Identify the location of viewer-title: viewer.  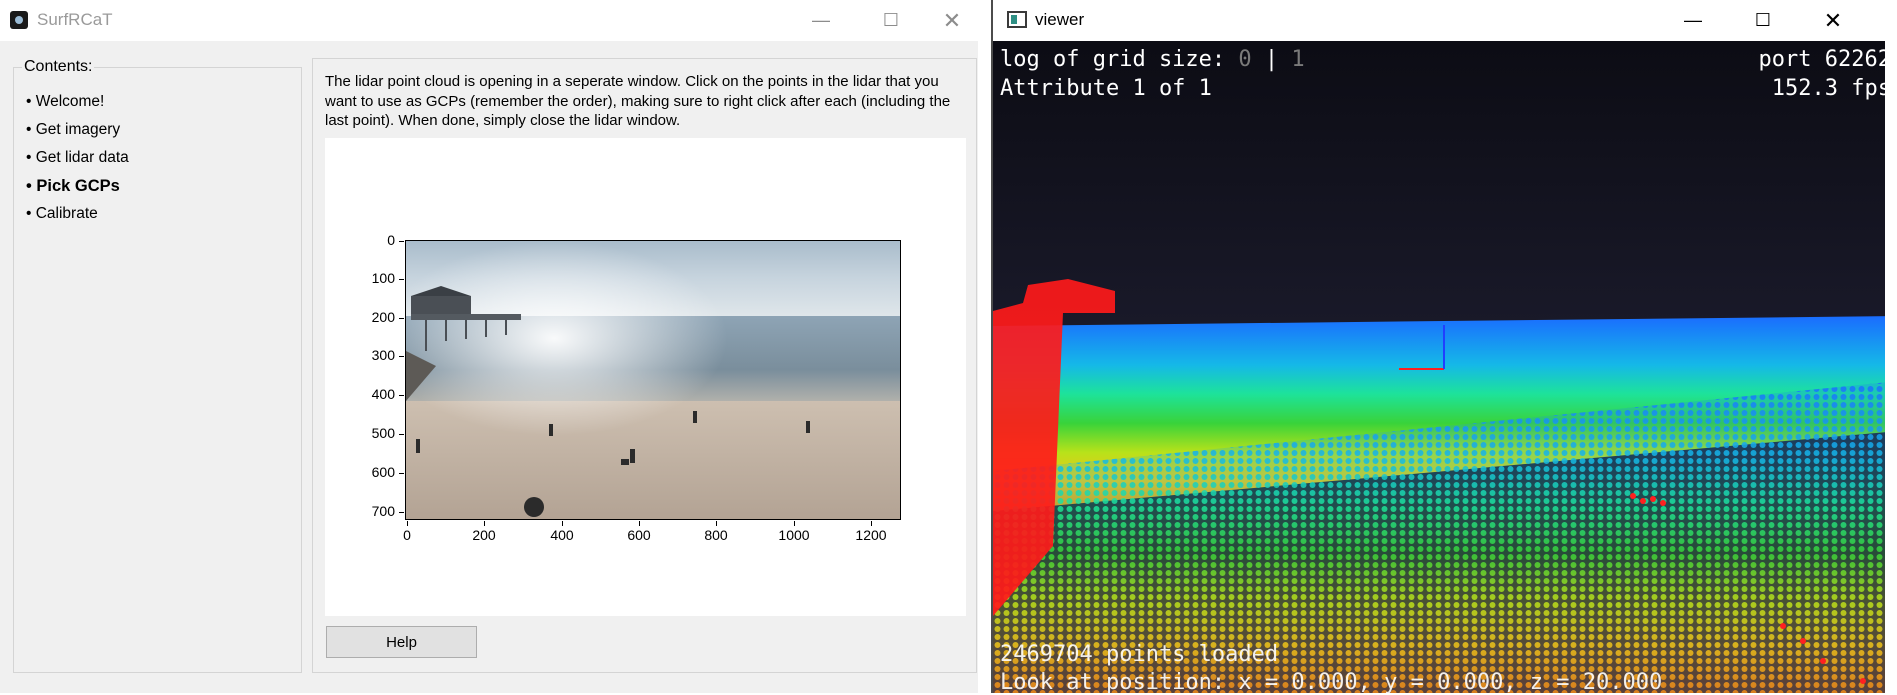
(1060, 19).